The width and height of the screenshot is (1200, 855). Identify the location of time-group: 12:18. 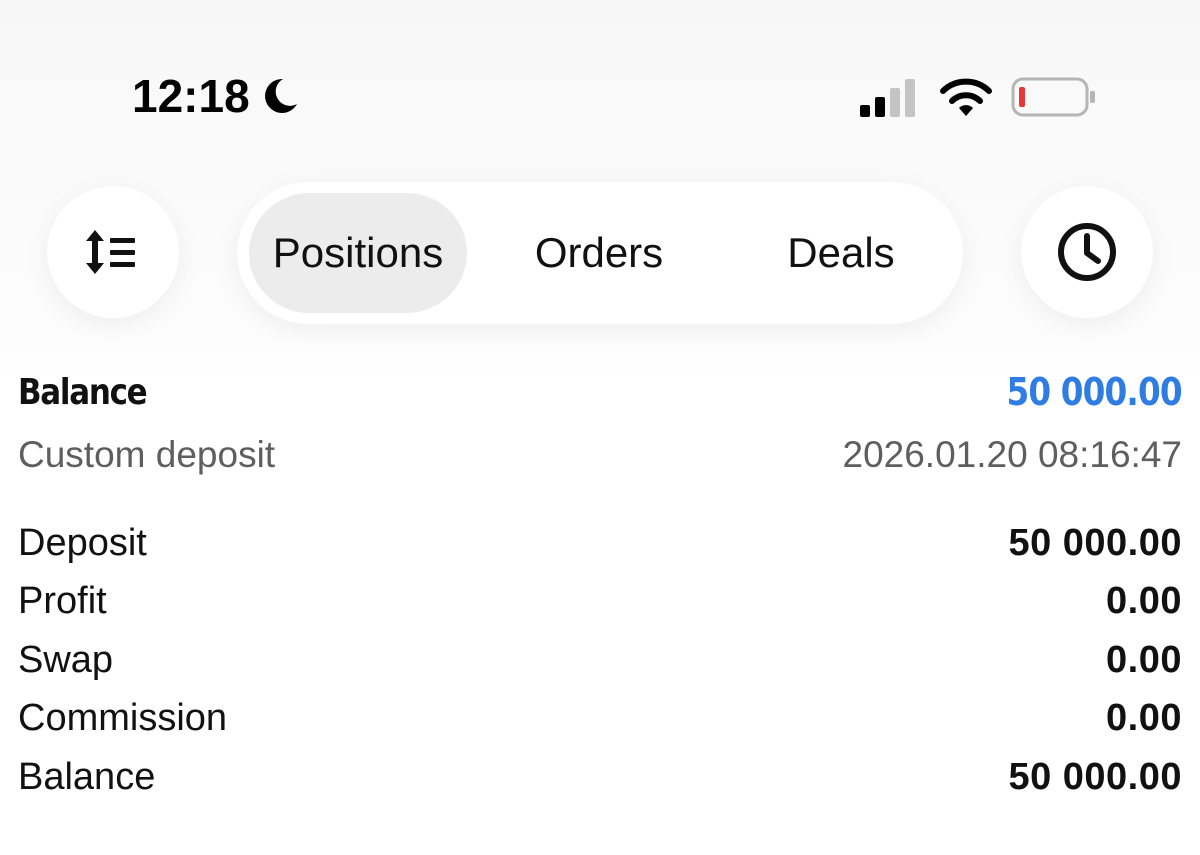
(217, 96).